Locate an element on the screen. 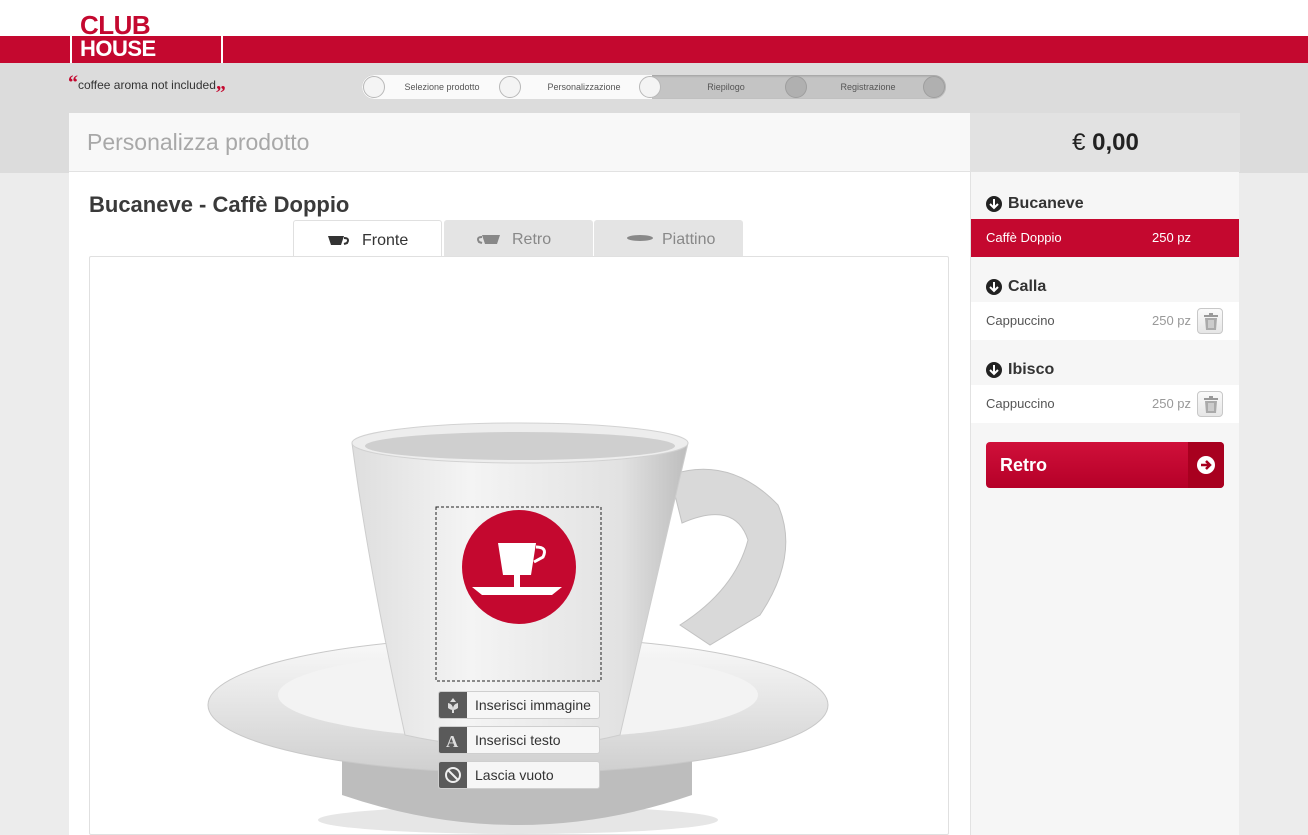 The image size is (1308, 835). step-selezione: Selezione prodotto is located at coordinates (442, 87).